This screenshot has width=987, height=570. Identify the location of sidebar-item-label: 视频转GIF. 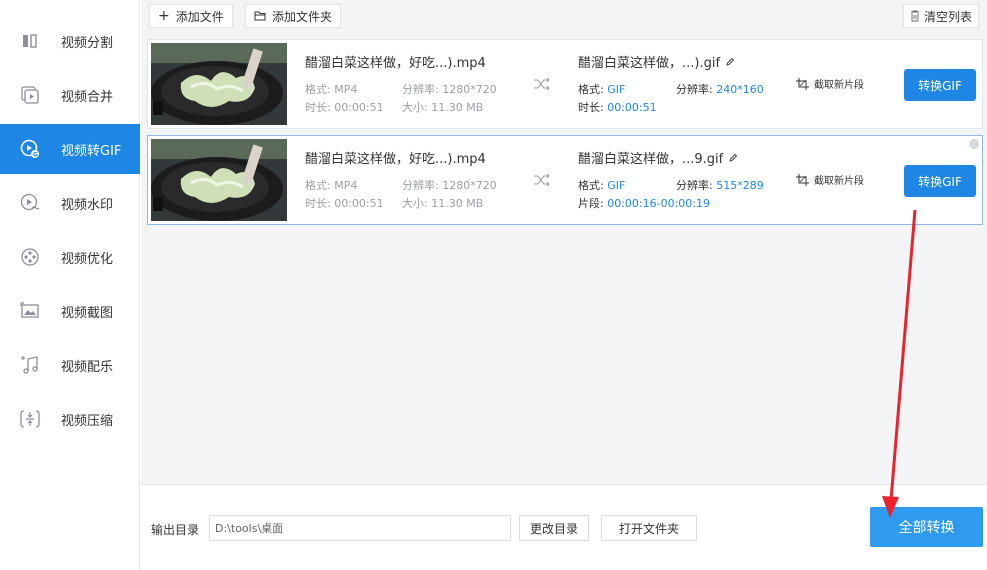
(91, 151).